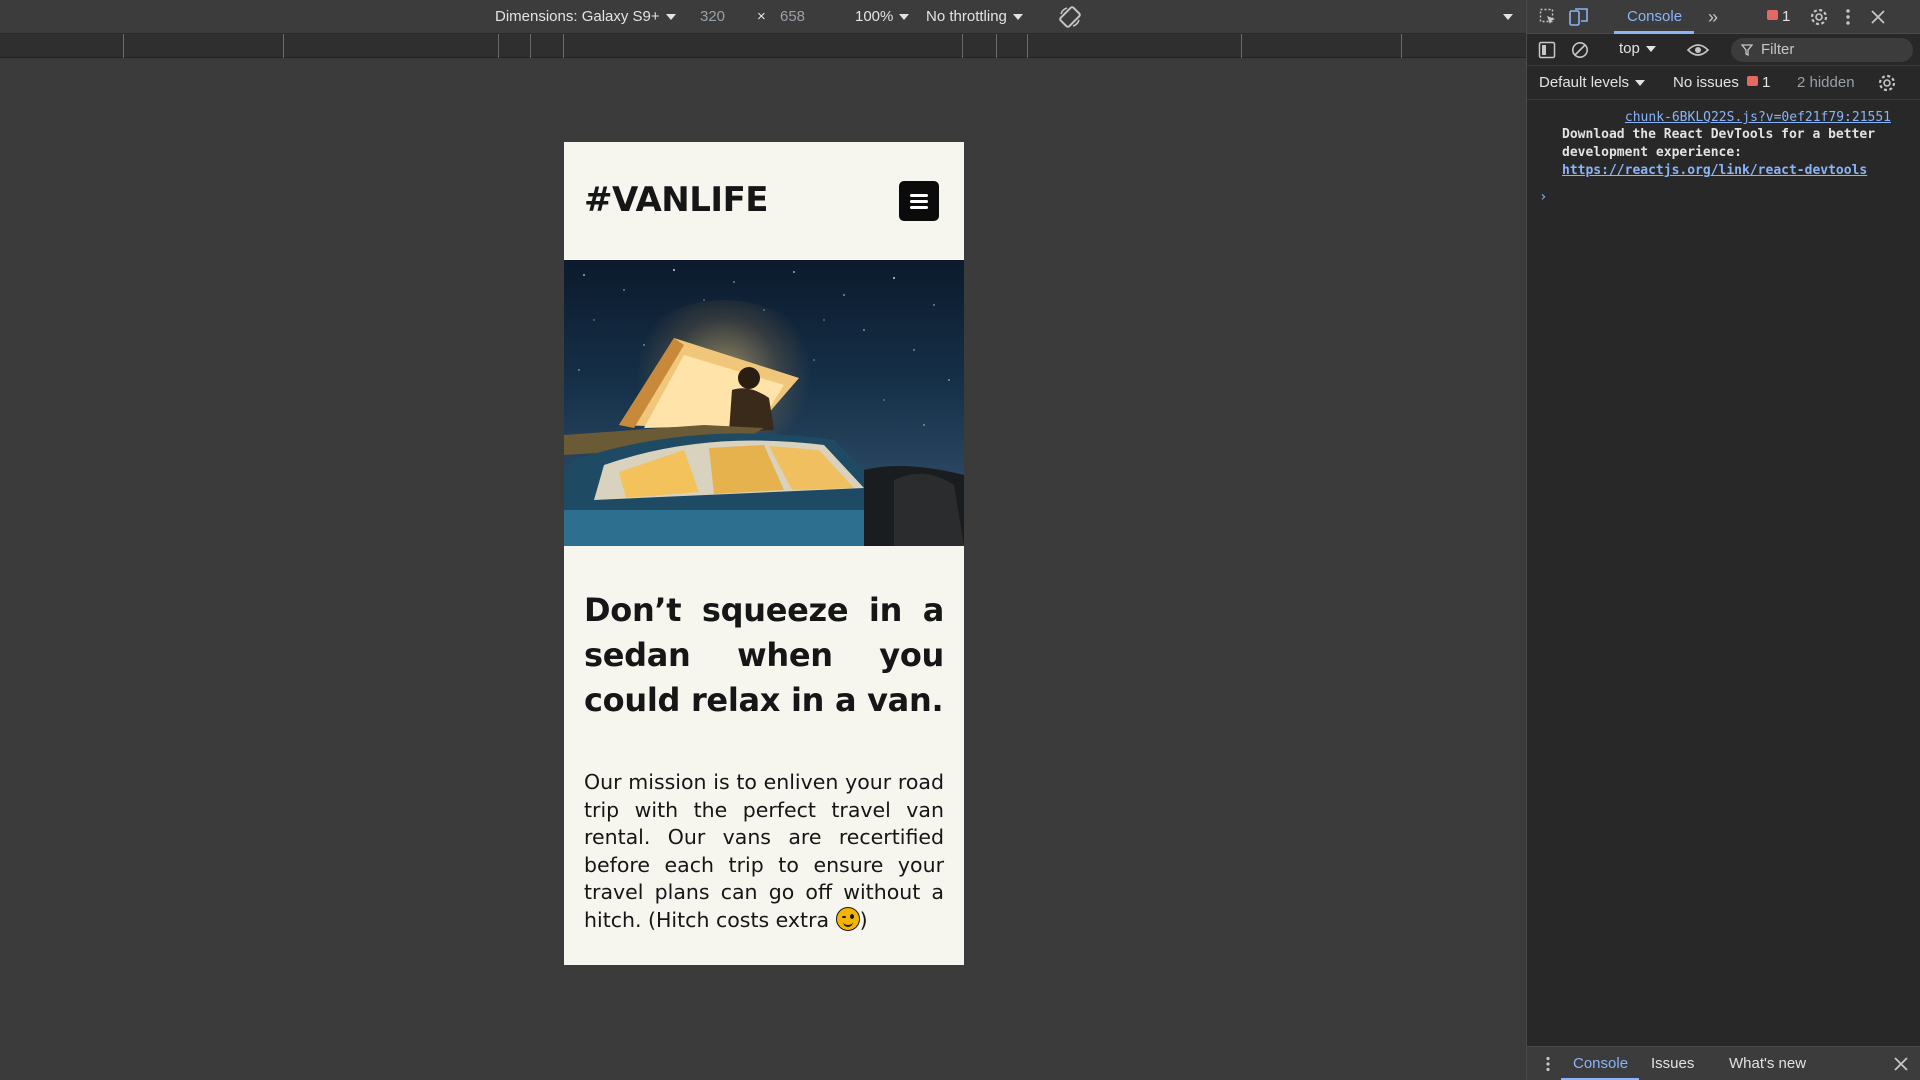 The height and width of the screenshot is (1080, 1920). What do you see at coordinates (1819, 19) in the screenshot?
I see `settings-gear-icon` at bounding box center [1819, 19].